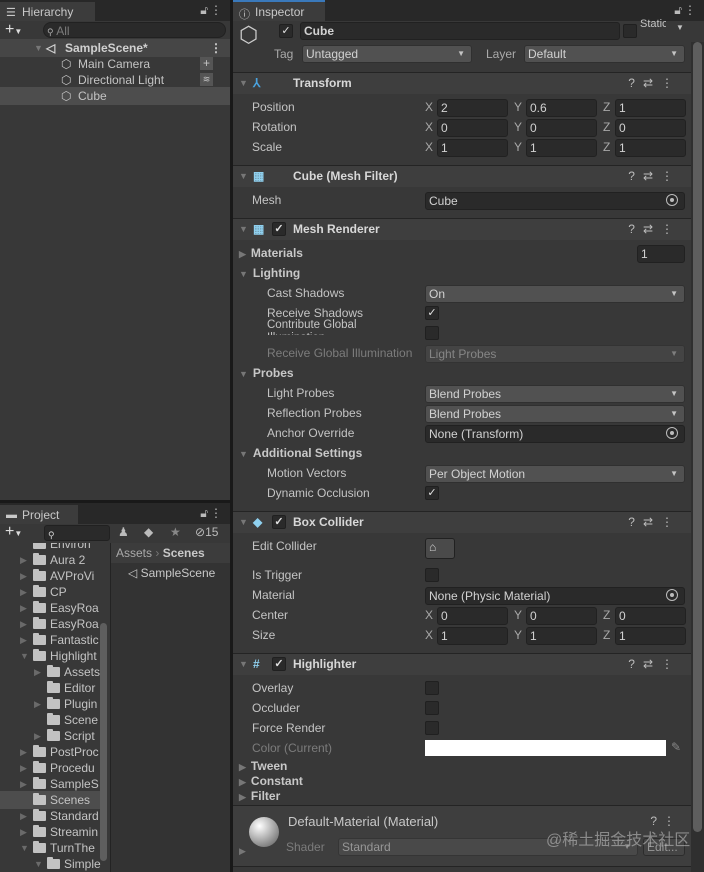 The height and width of the screenshot is (872, 704). I want to click on field-label: Size, so click(264, 635).